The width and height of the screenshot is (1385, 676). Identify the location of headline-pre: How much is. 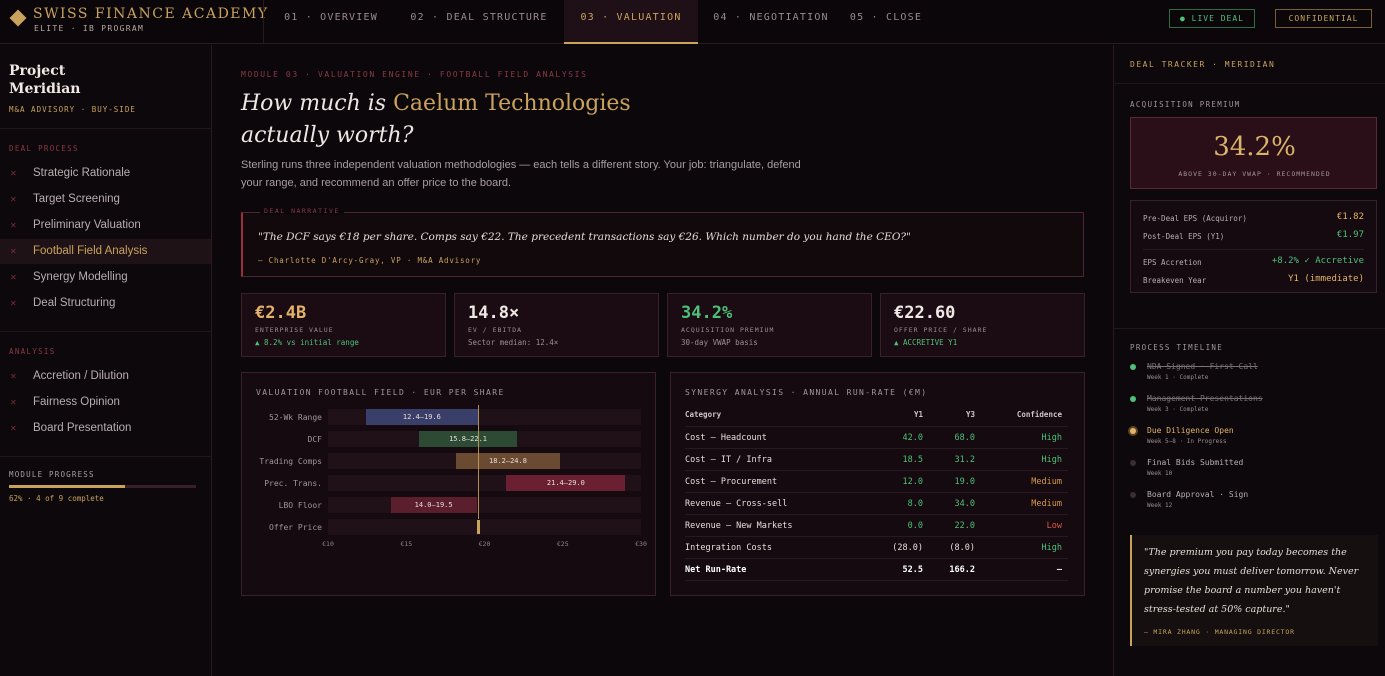
(317, 103).